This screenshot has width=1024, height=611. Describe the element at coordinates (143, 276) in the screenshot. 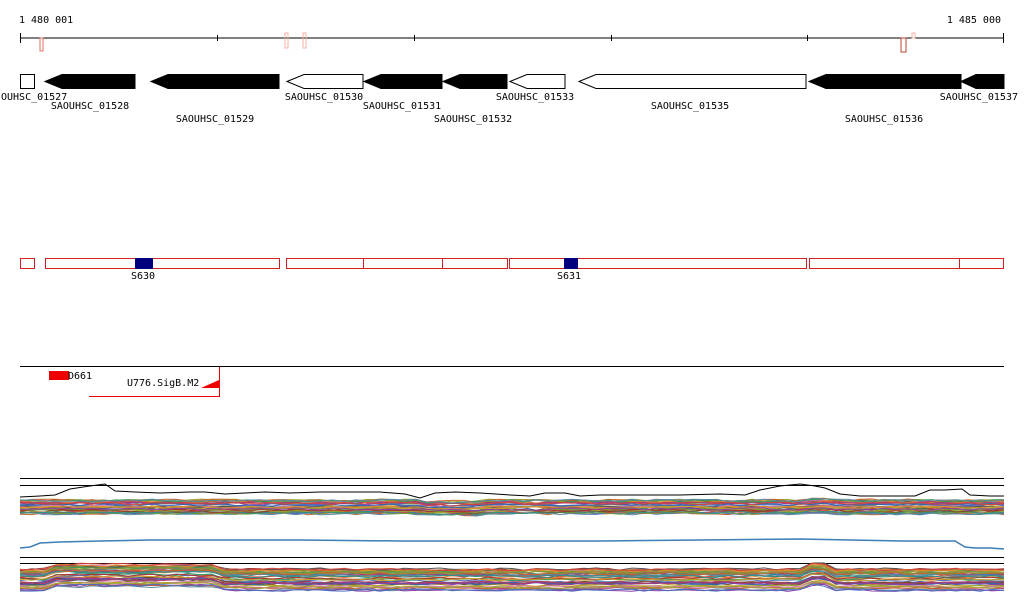

I see `segment-label: S630` at that location.